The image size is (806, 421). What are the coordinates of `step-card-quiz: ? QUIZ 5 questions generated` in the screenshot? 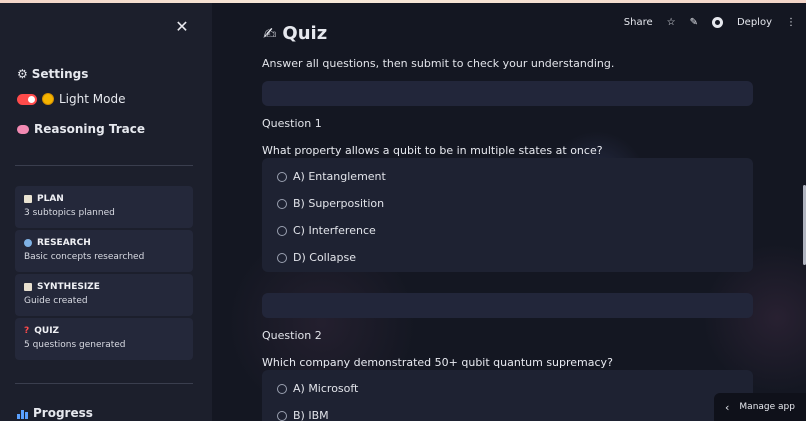 It's located at (104, 339).